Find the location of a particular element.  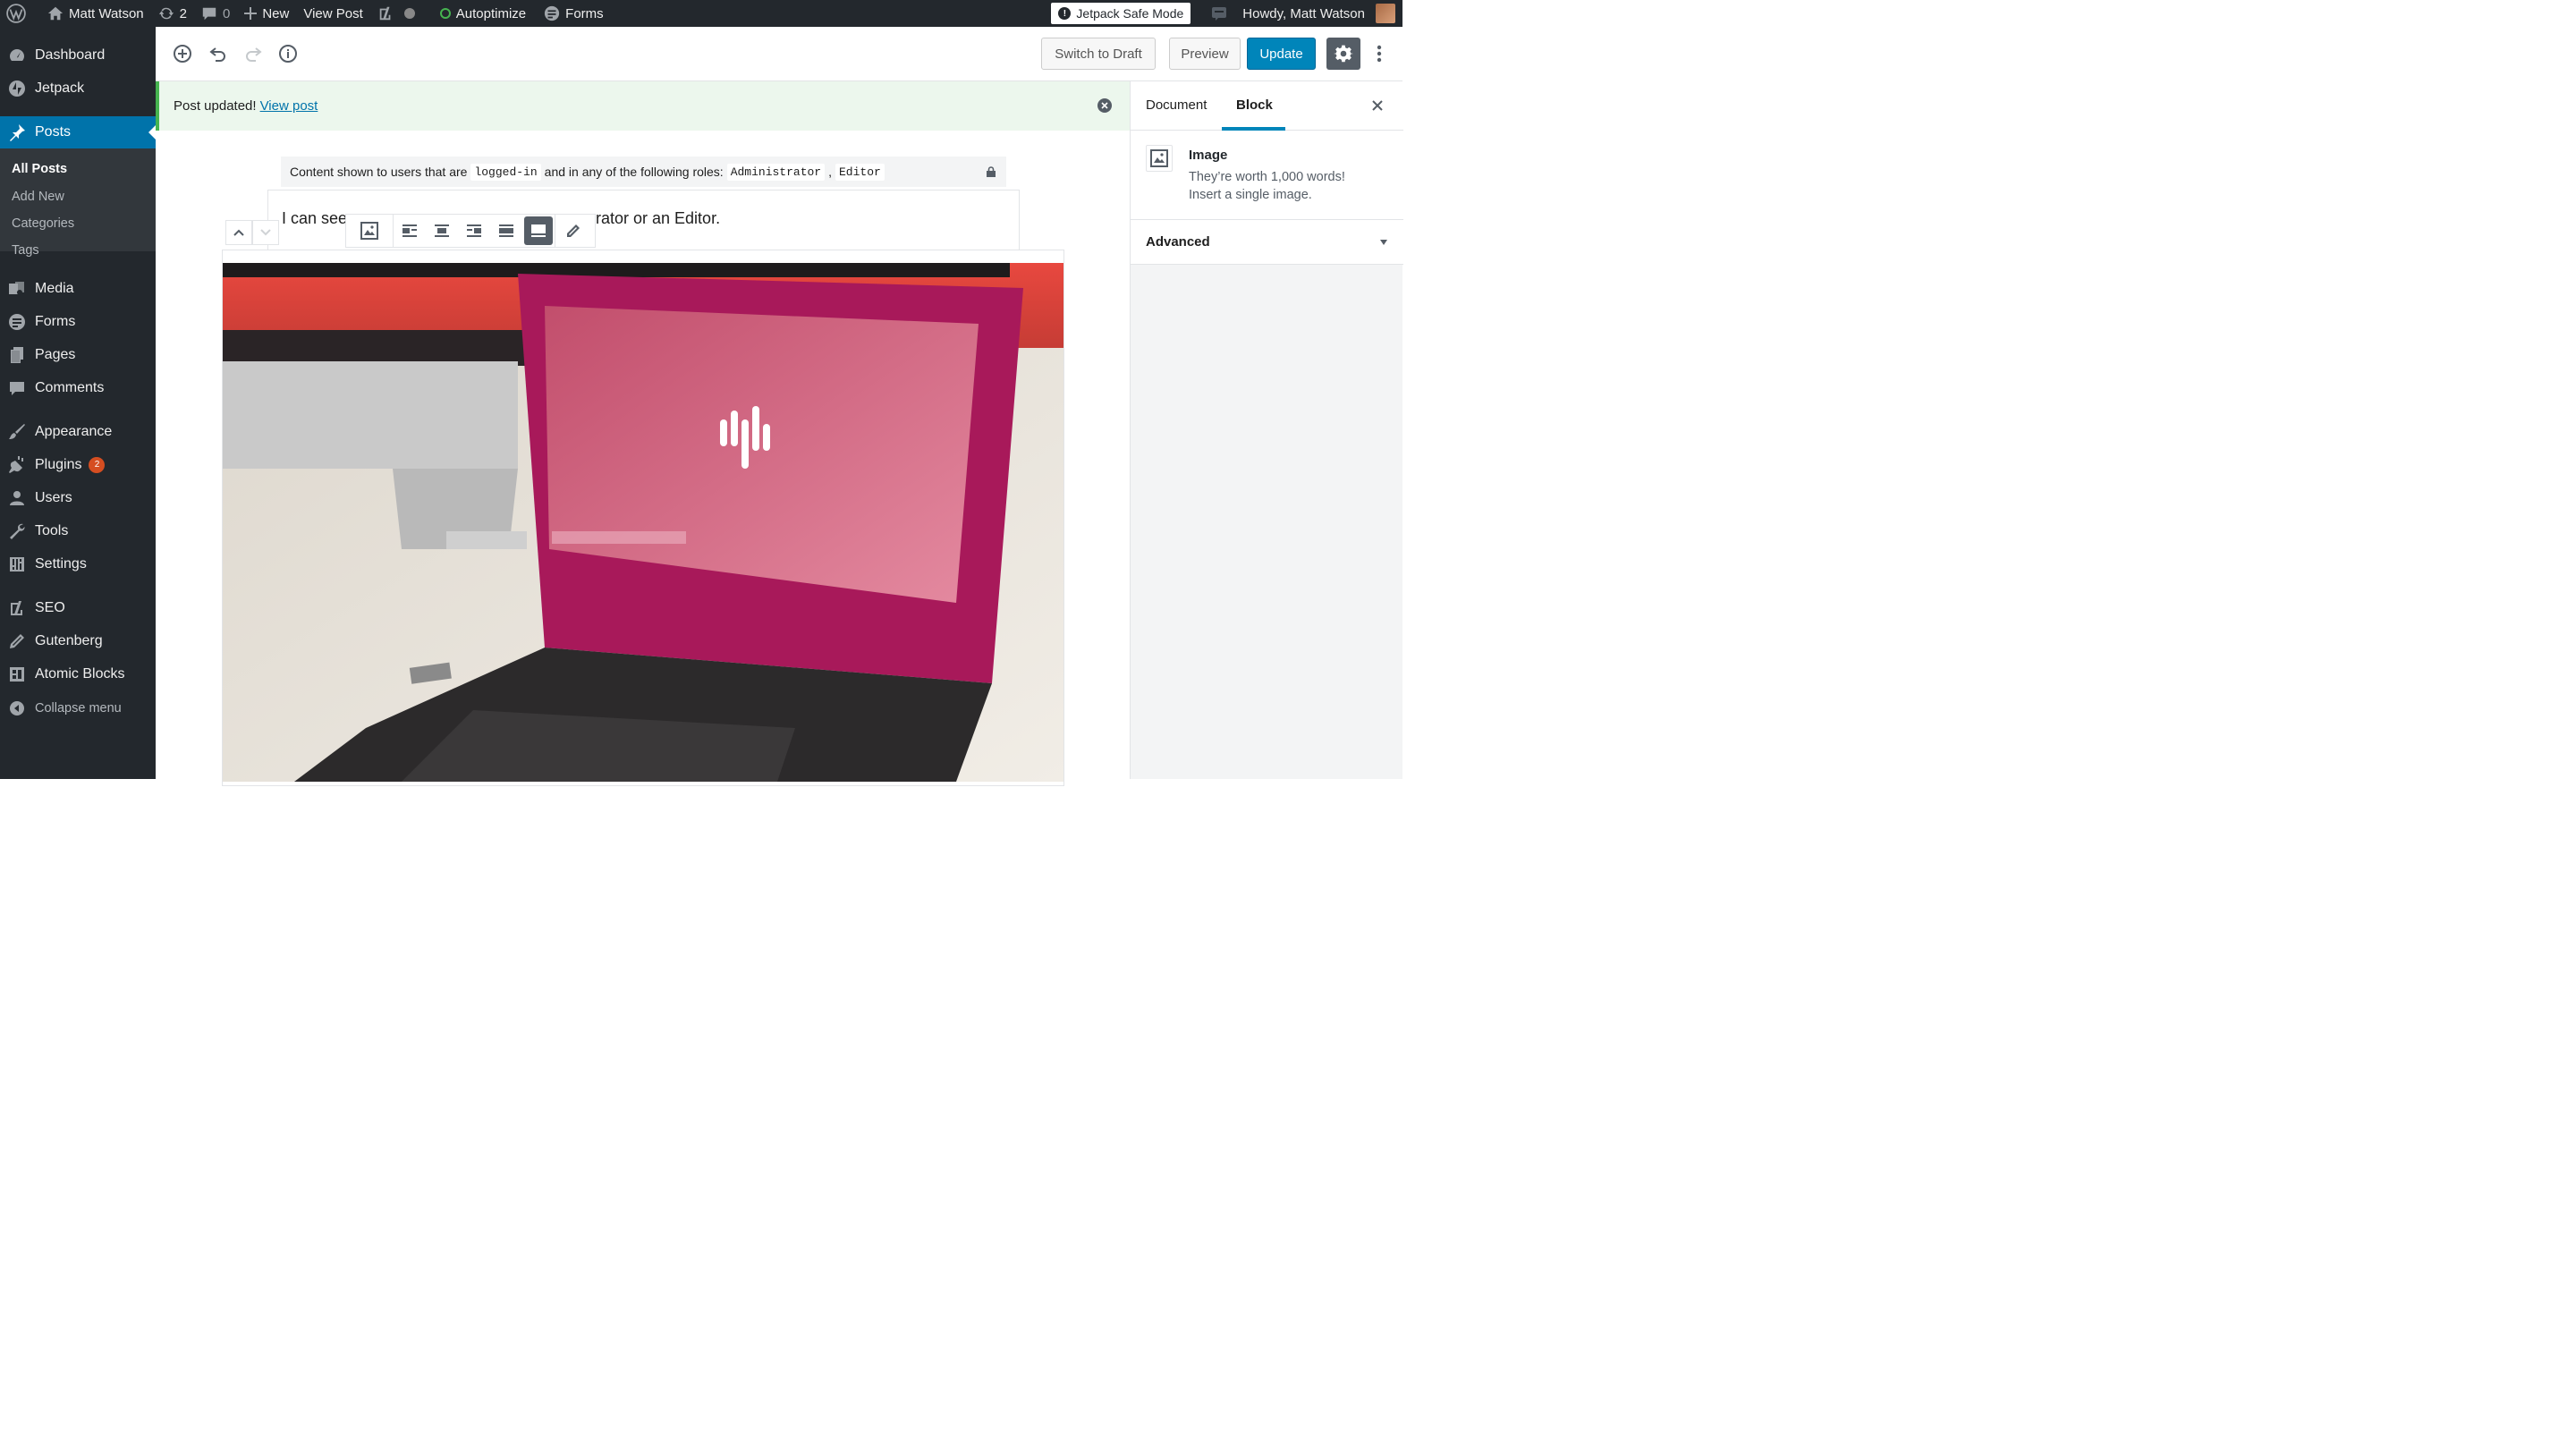

sidebar-item-settings: Settings is located at coordinates (78, 564).